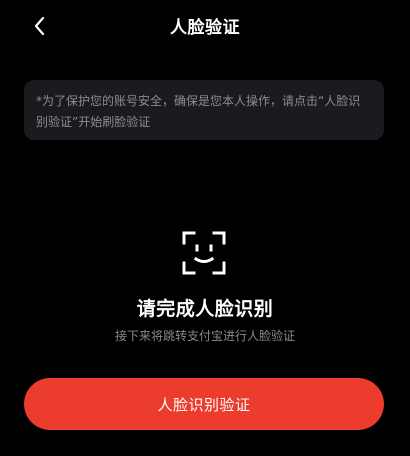  What do you see at coordinates (204, 336) in the screenshot?
I see `prompt-subtitle: 接下来将跳转支付宝进行人脸验证` at bounding box center [204, 336].